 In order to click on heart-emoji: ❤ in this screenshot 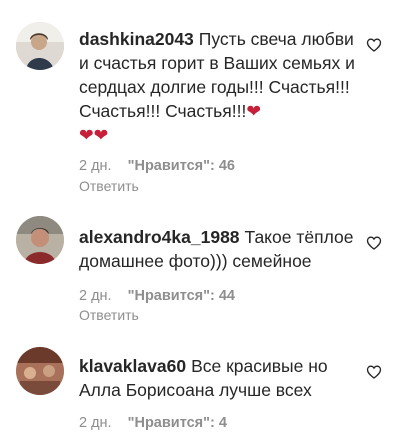, I will do `click(254, 111)`.